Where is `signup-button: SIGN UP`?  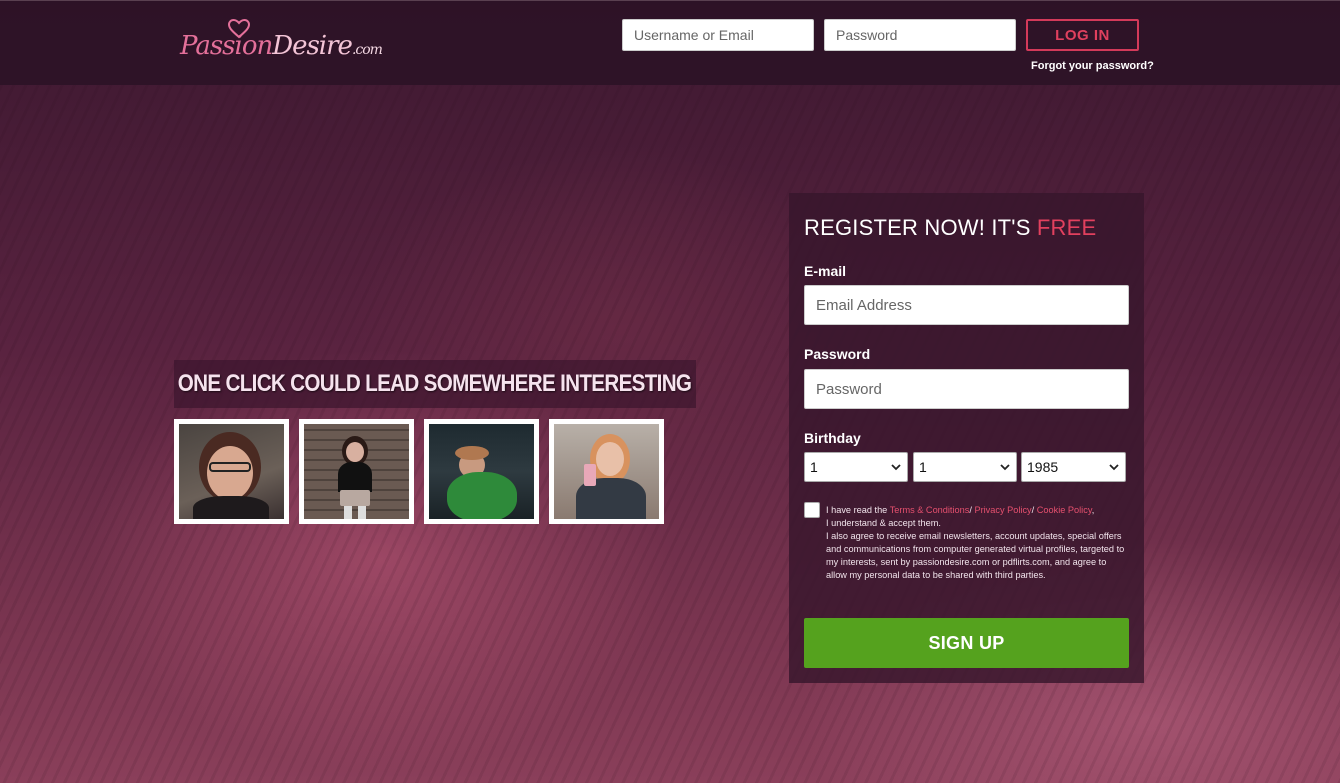
signup-button: SIGN UP is located at coordinates (966, 643).